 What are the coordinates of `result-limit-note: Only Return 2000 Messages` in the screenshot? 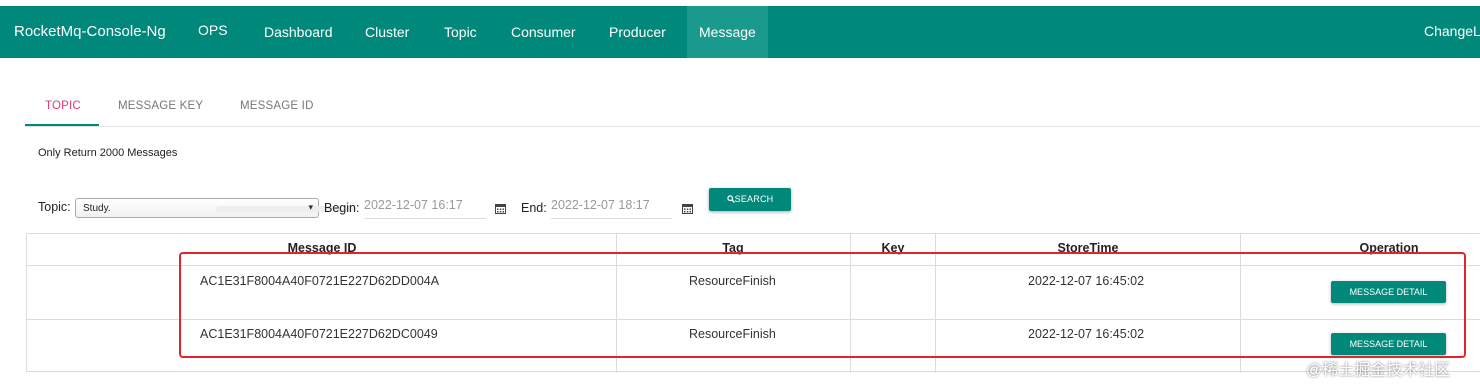 It's located at (108, 153).